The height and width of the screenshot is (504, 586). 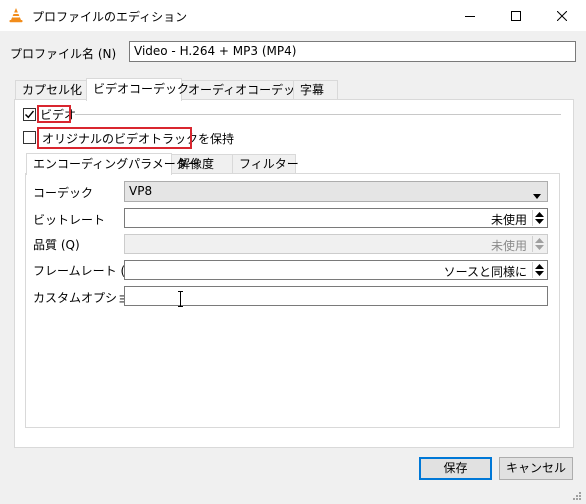 What do you see at coordinates (29, 137) in the screenshot?
I see `keep-original-track-checkbox` at bounding box center [29, 137].